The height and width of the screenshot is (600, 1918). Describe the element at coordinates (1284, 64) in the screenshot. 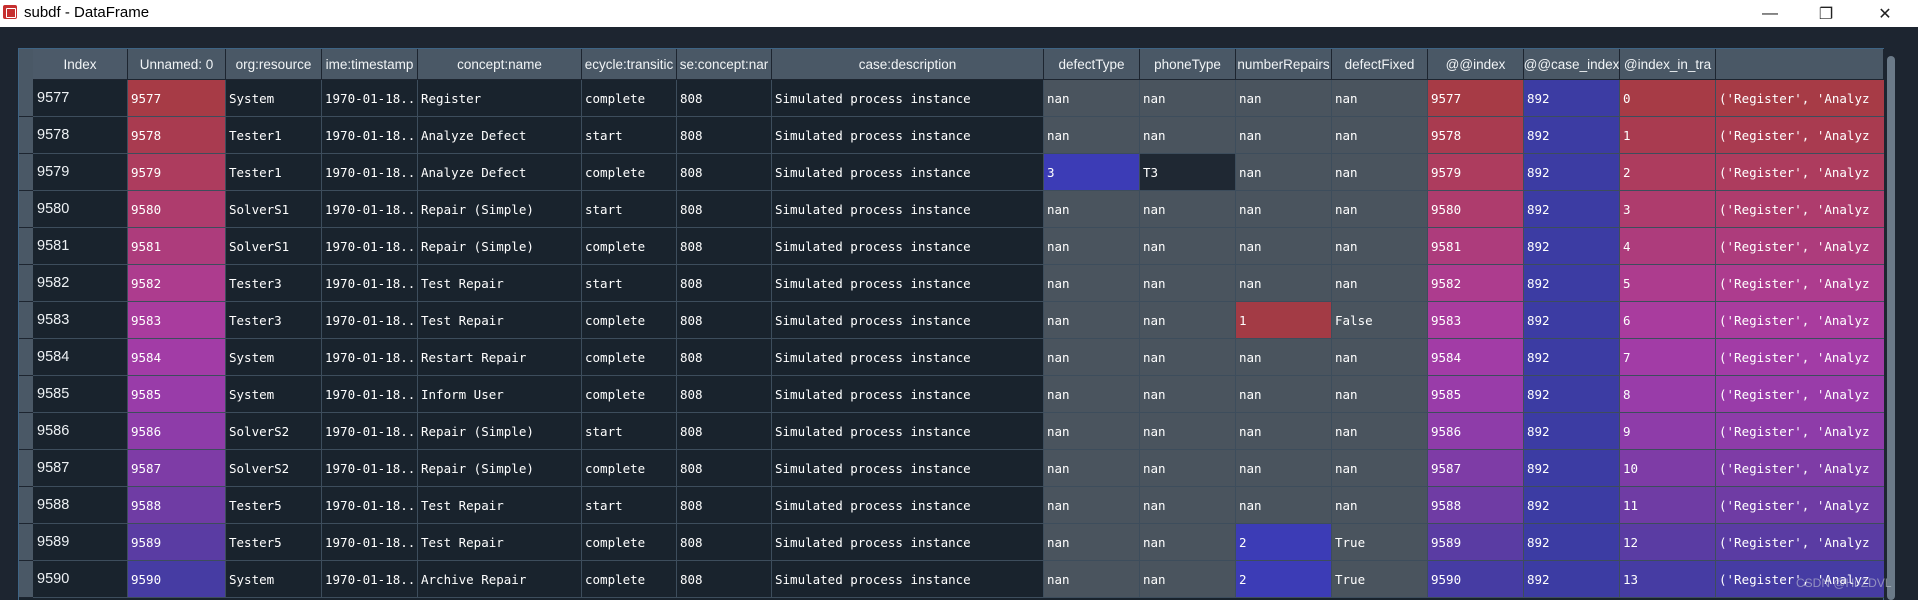

I see `column-header-number-repairs: numberRepairs` at that location.